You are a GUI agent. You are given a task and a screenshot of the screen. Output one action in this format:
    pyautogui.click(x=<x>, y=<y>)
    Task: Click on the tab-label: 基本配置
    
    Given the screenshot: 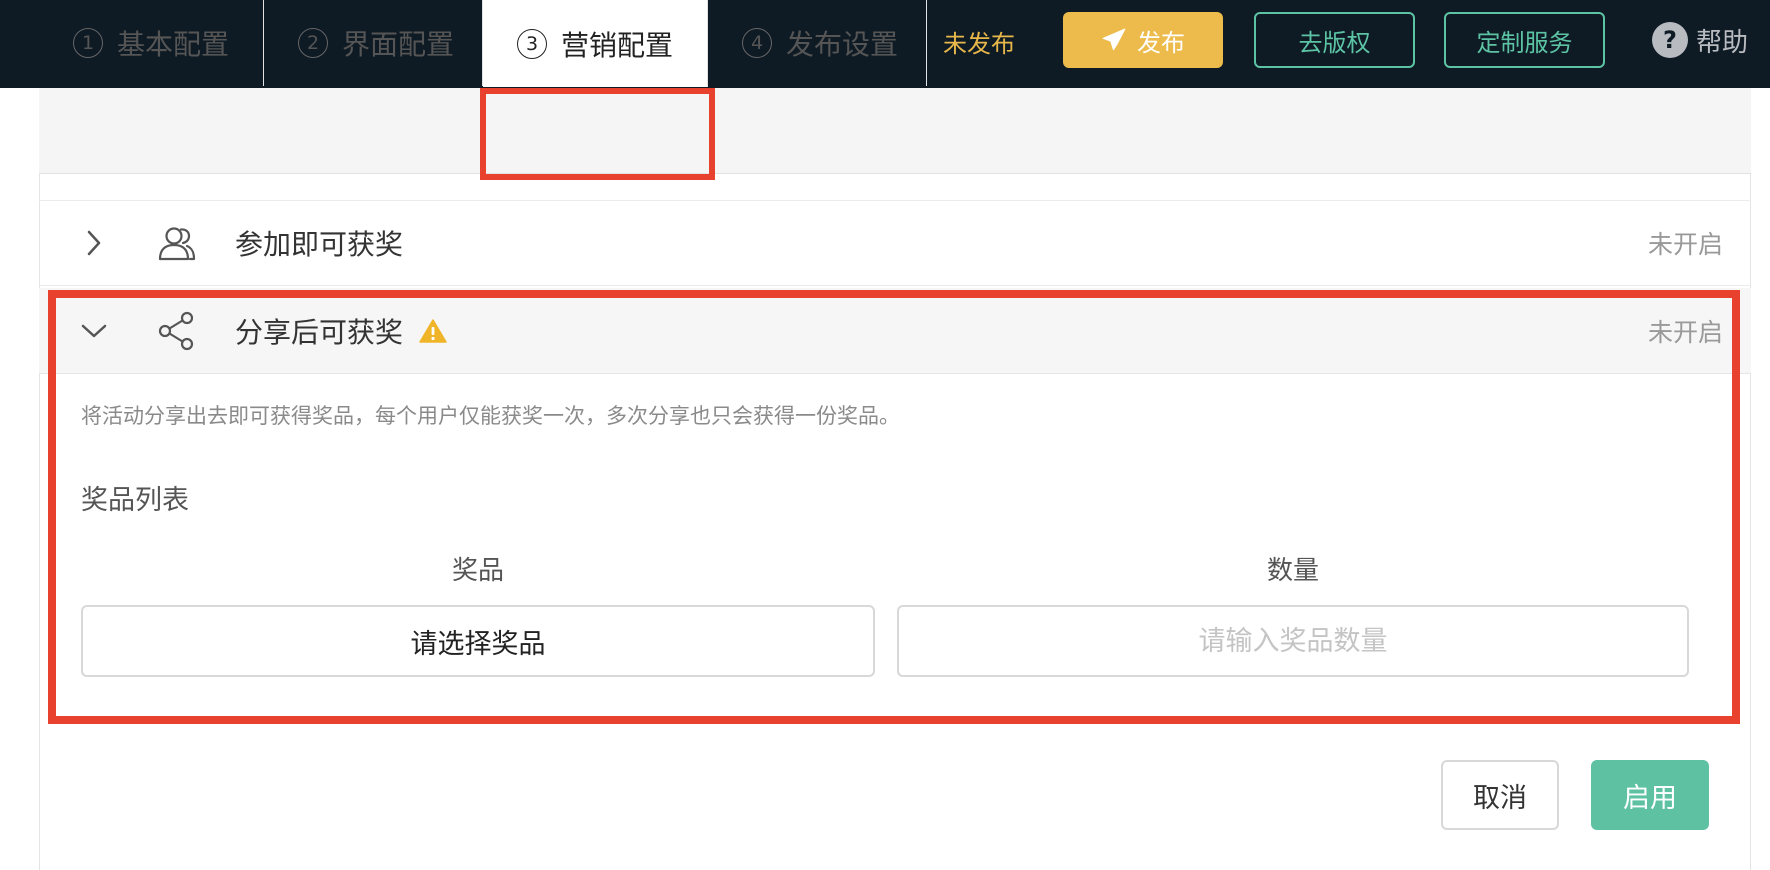 What is the action you would take?
    pyautogui.click(x=173, y=44)
    